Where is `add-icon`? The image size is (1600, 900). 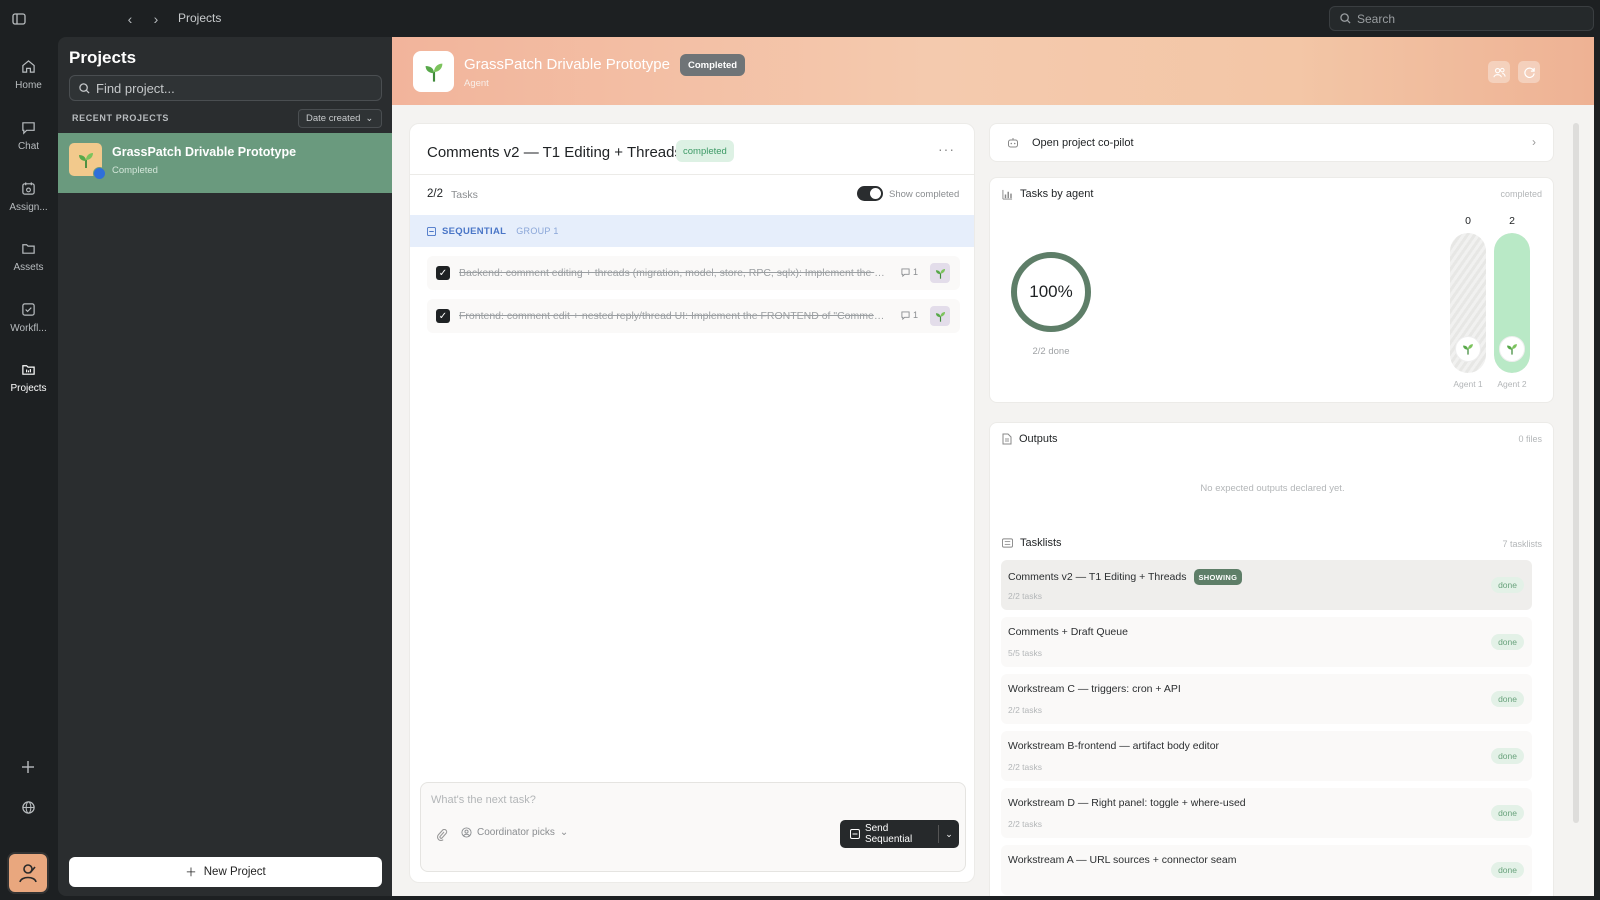 add-icon is located at coordinates (28, 767).